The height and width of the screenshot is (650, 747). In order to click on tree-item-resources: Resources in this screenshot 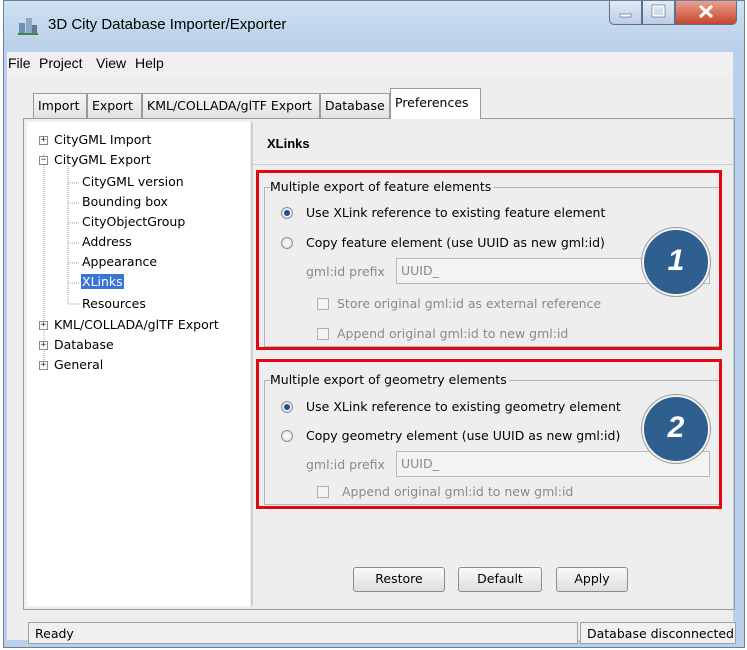, I will do `click(114, 303)`.